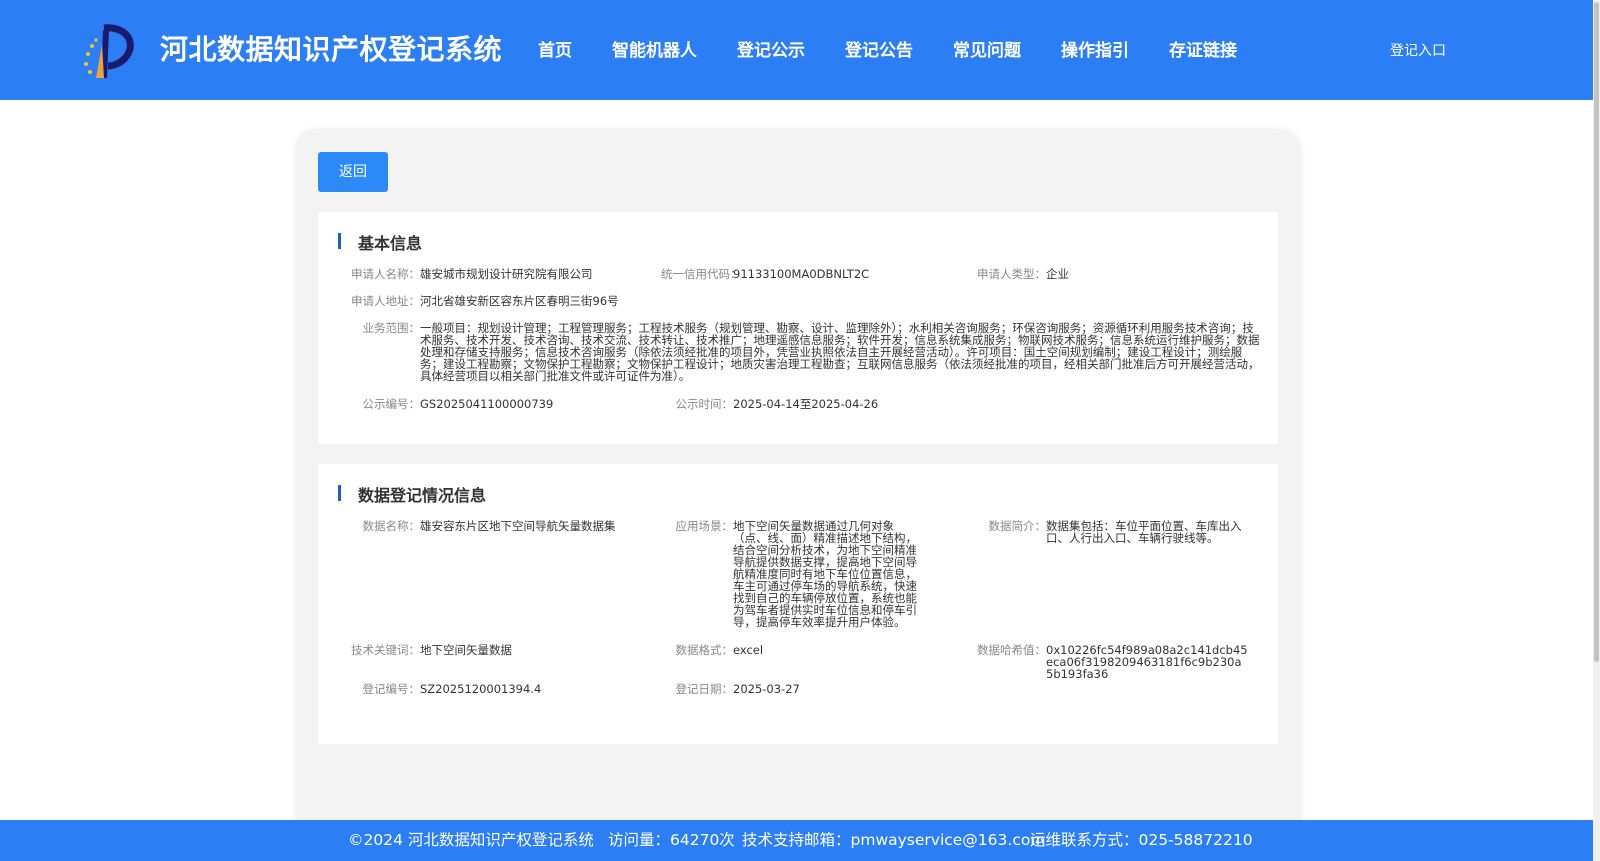 Image resolution: width=1600 pixels, height=861 pixels. What do you see at coordinates (1011, 274) in the screenshot?
I see `field-label: 申请人类型：` at bounding box center [1011, 274].